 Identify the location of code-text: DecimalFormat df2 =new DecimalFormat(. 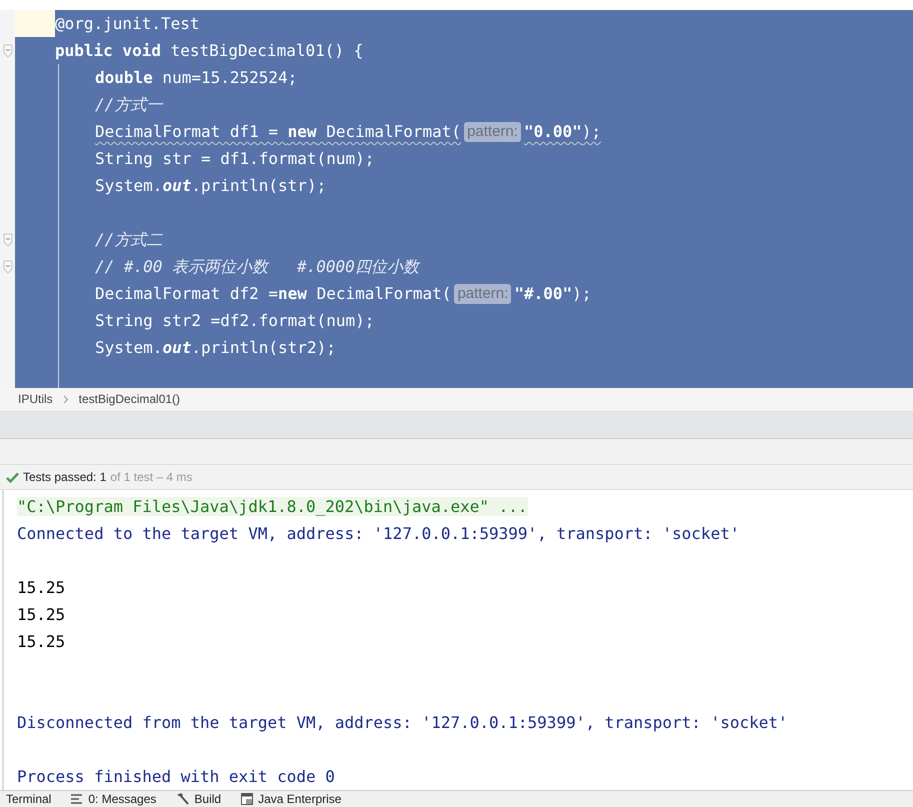
(273, 294).